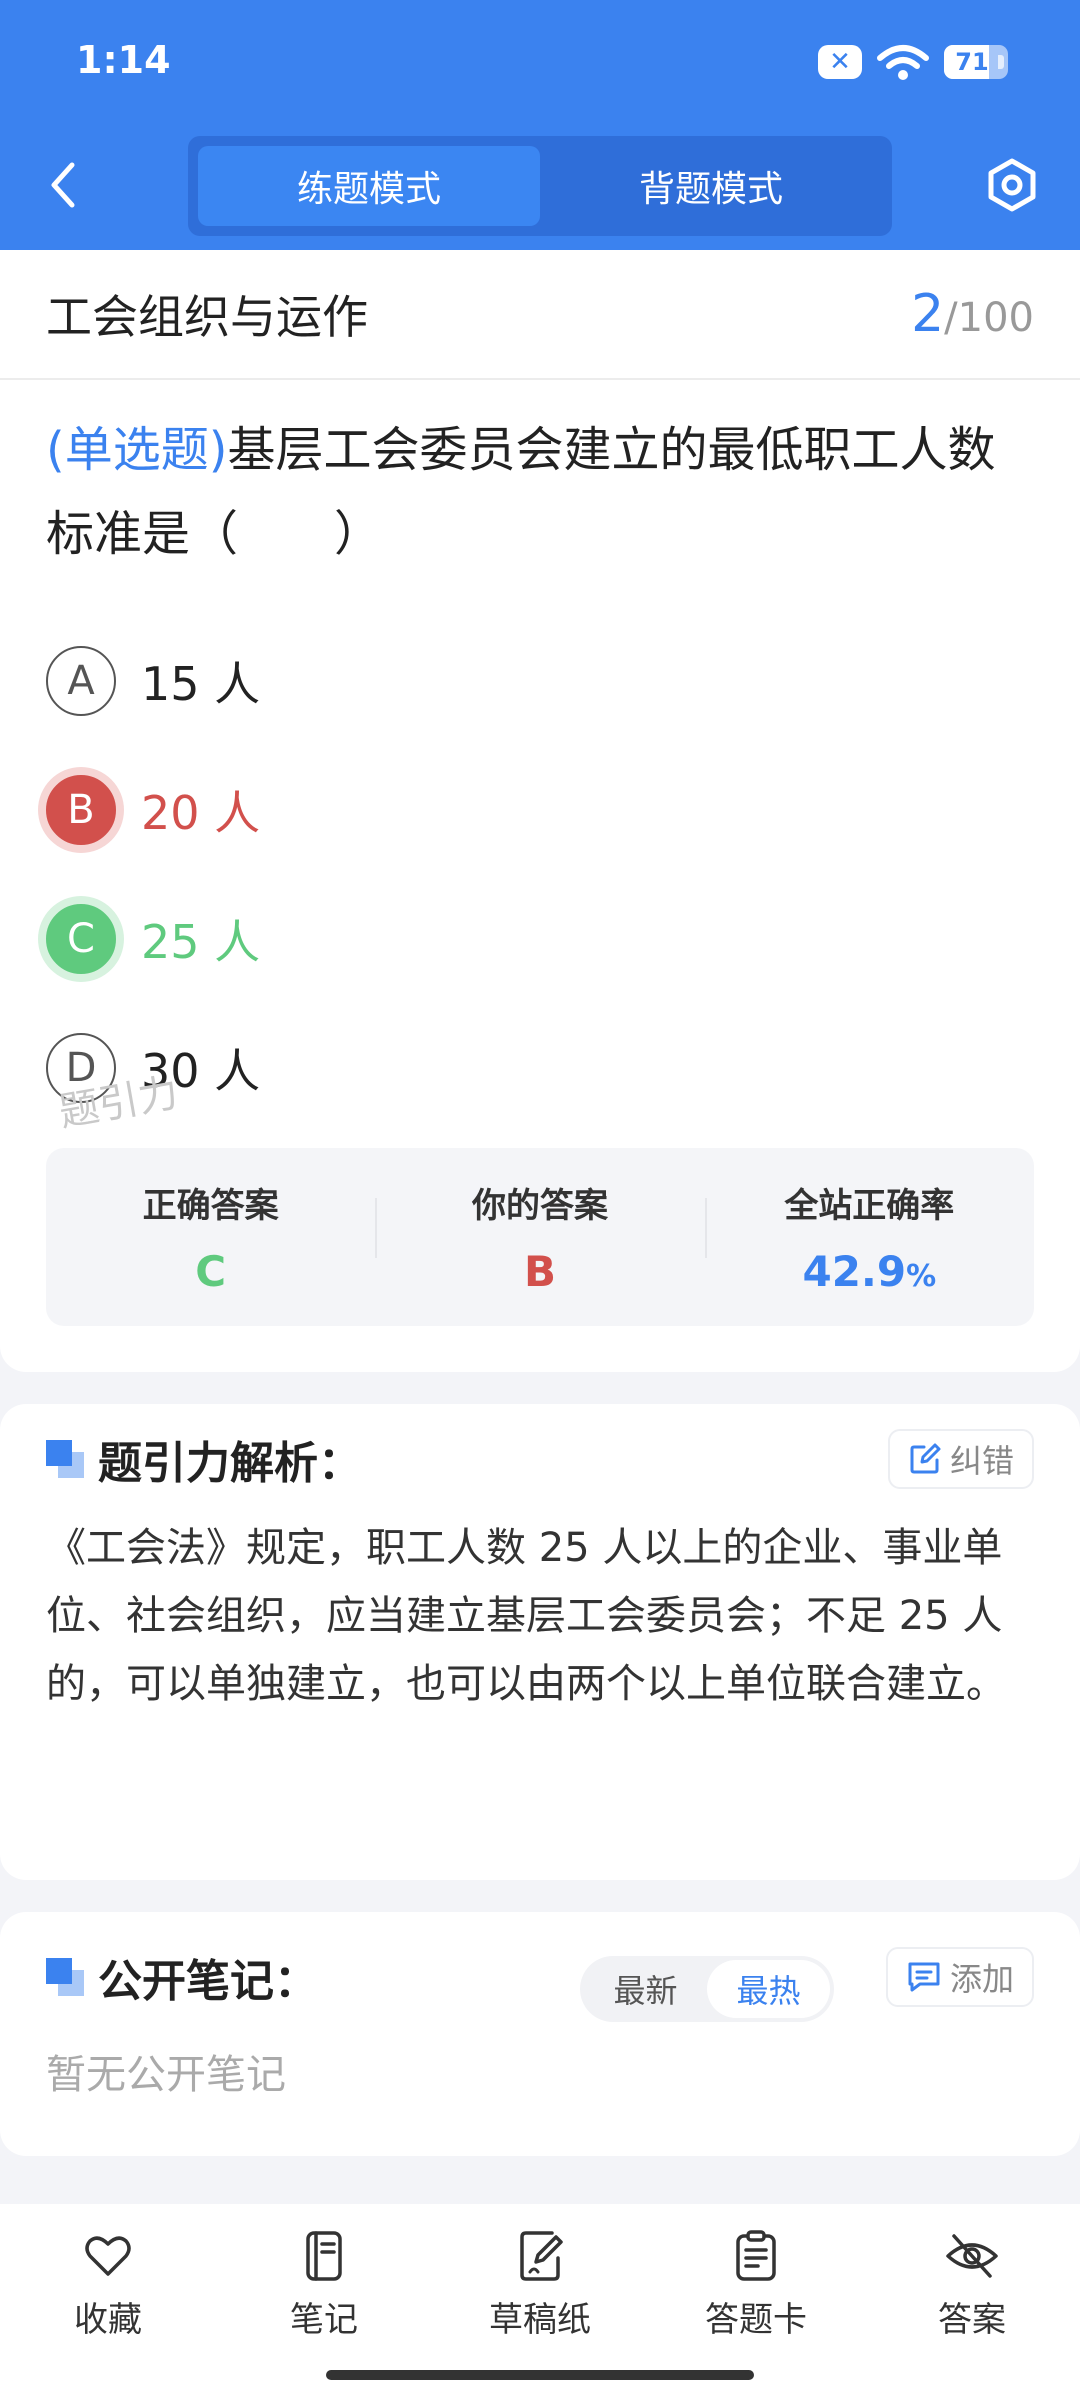 The image size is (1080, 2400). I want to click on question-progress: 2/100, so click(972, 314).